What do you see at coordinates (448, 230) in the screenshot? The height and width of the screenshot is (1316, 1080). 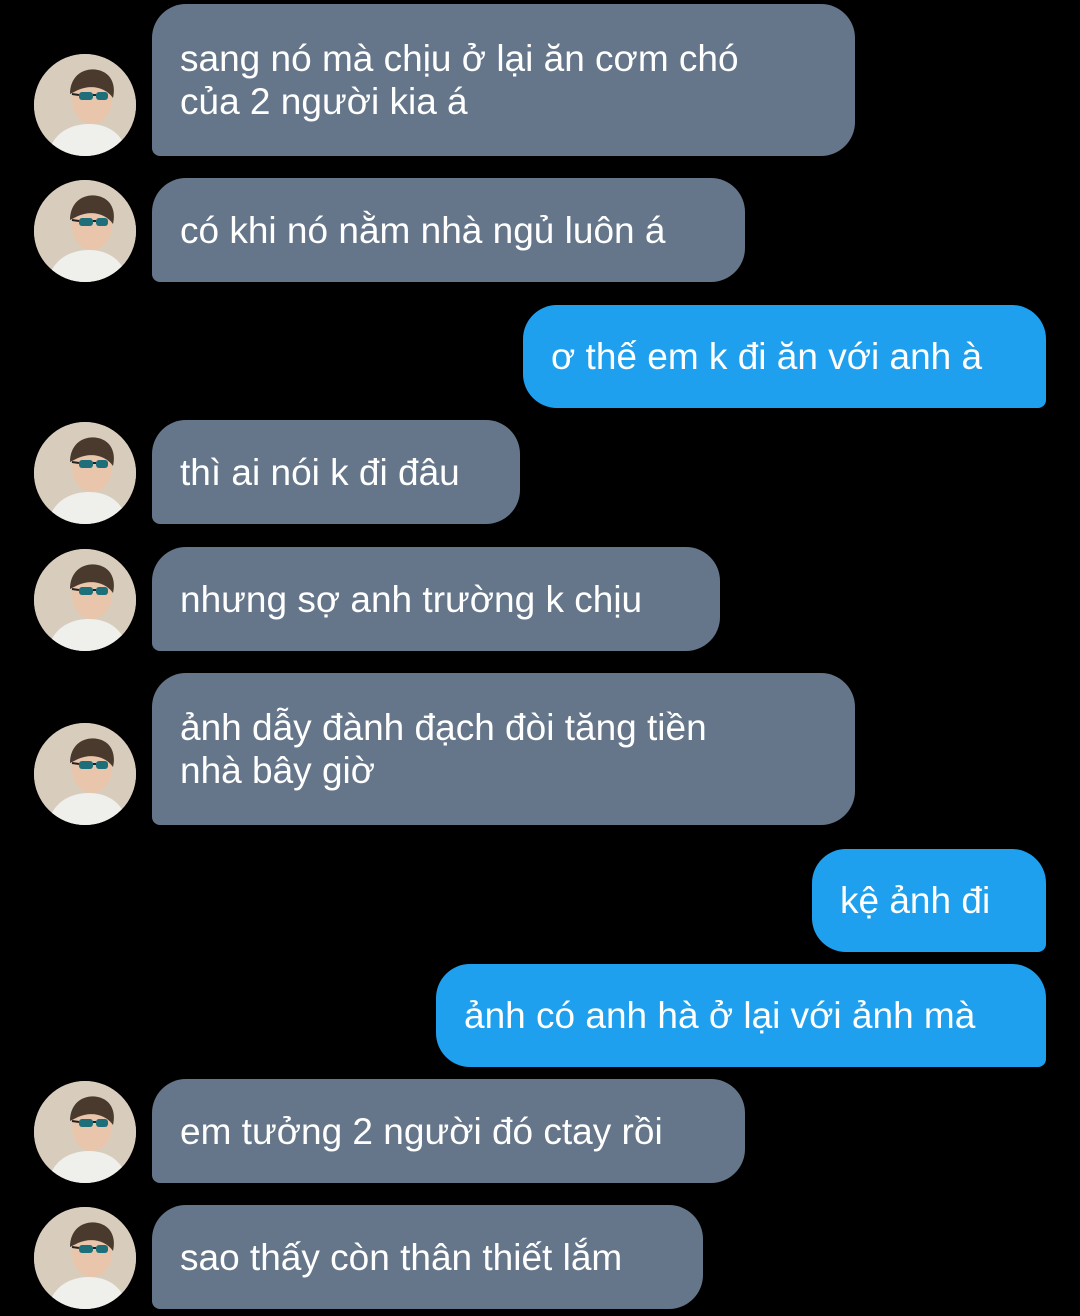 I see `message-bubble: có khi nó nằm nhà ngủ luôn á` at bounding box center [448, 230].